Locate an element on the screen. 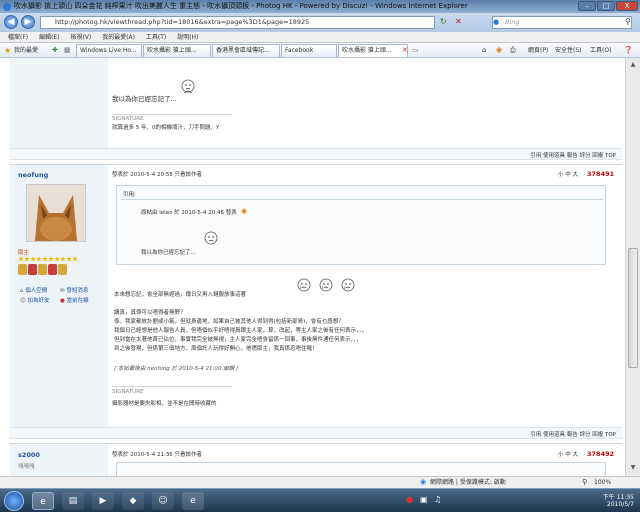  tools-menu: 工具(O) is located at coordinates (600, 50).